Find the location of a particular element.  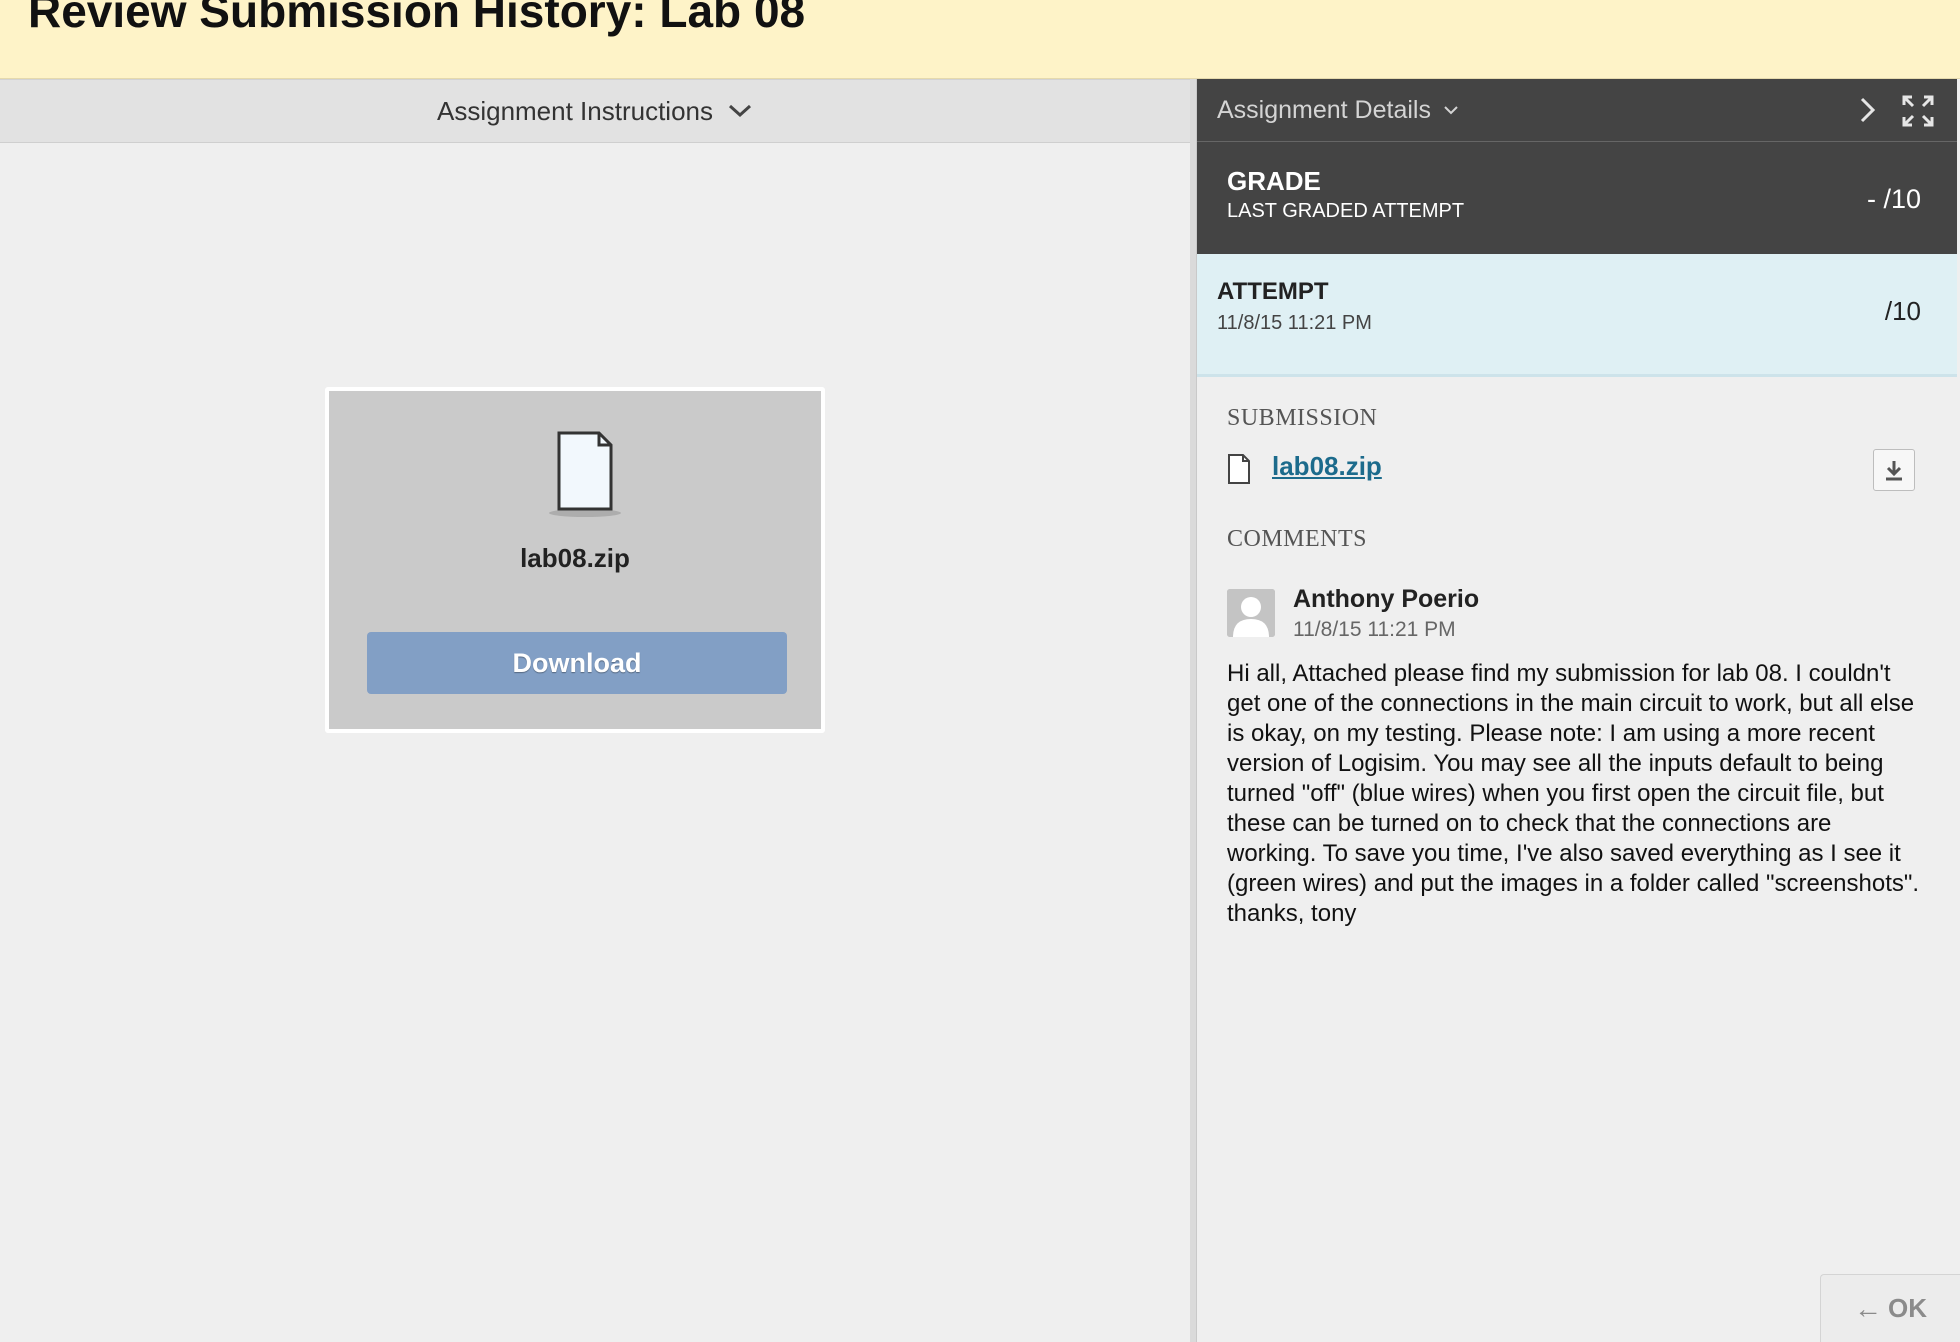

left-arrow-icon: ← is located at coordinates (1868, 1308).